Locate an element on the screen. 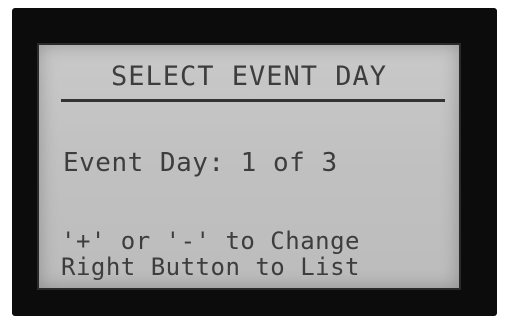  screen-title: SELECT EVENT DAY is located at coordinates (249, 76).